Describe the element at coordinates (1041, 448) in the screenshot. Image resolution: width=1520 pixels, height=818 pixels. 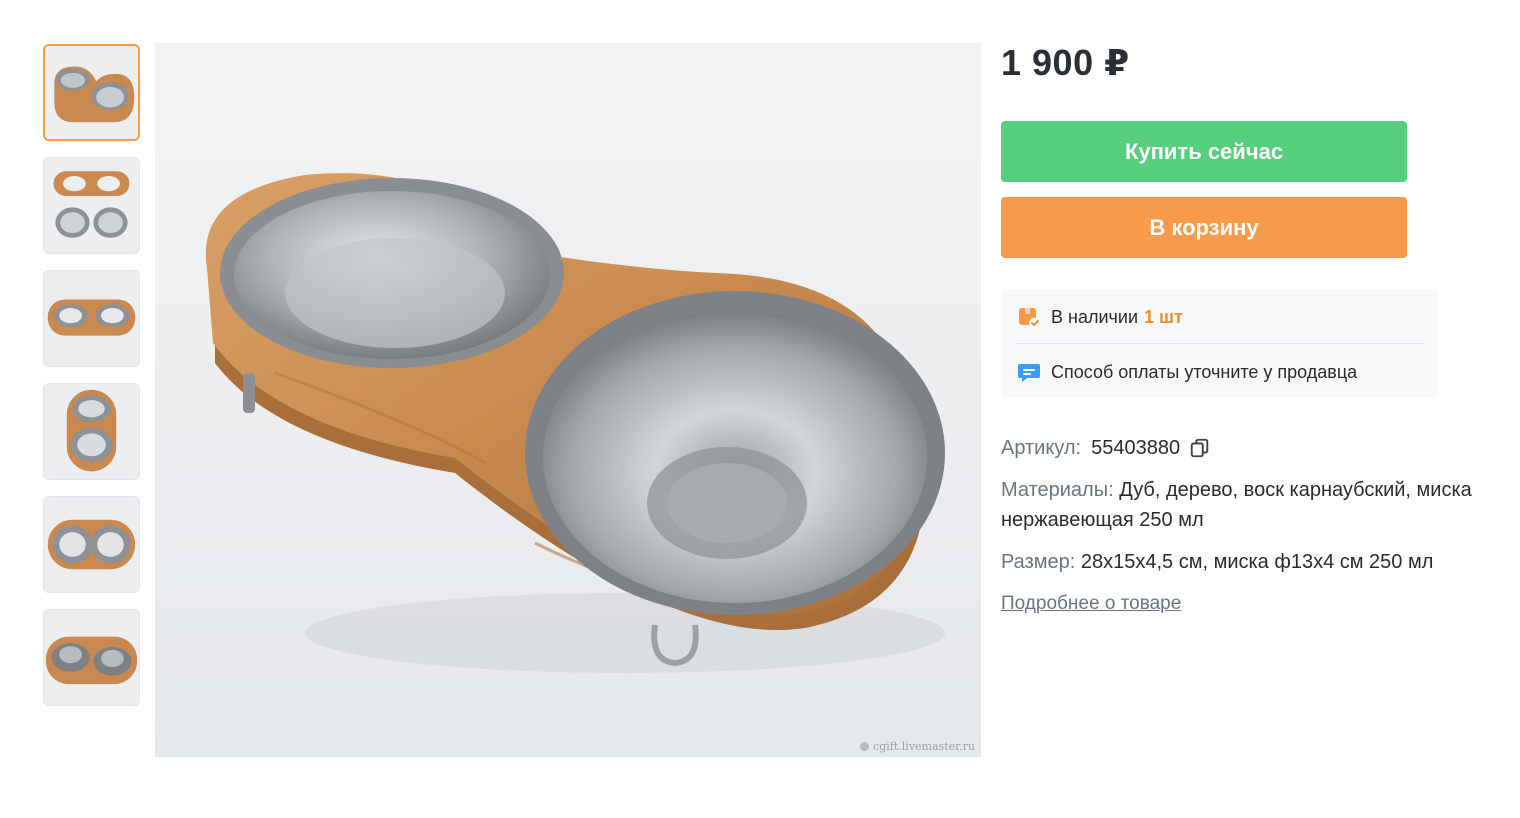
I see `sku-label: Артикул:` at that location.